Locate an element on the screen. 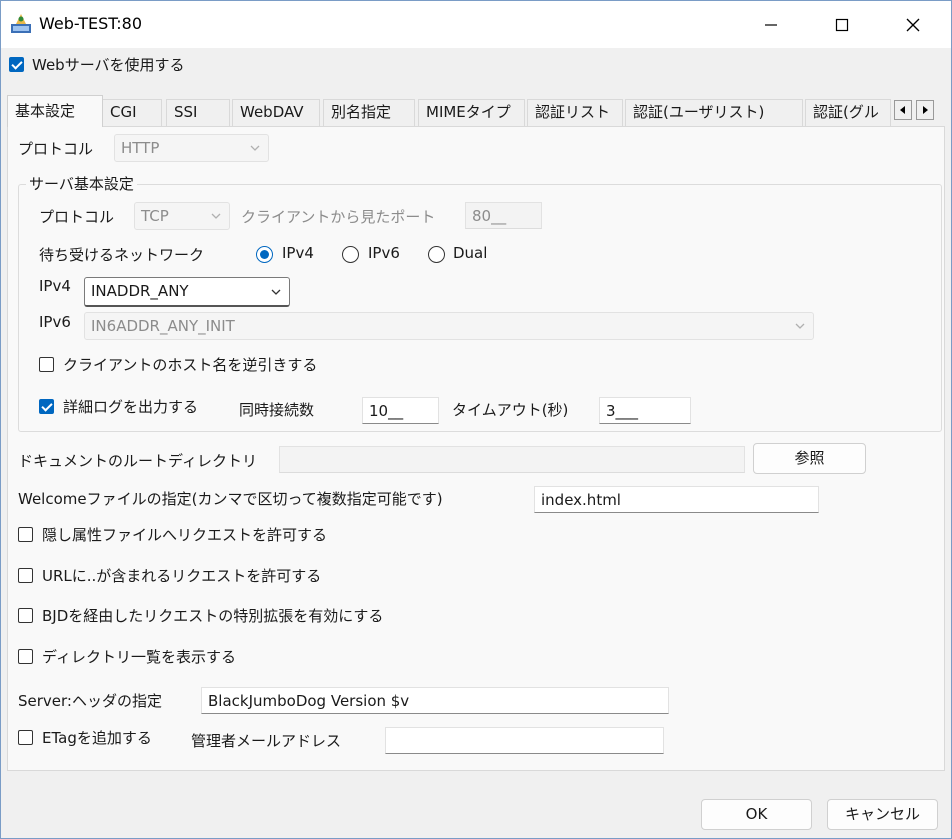  browse-button: 参照 is located at coordinates (809, 458).